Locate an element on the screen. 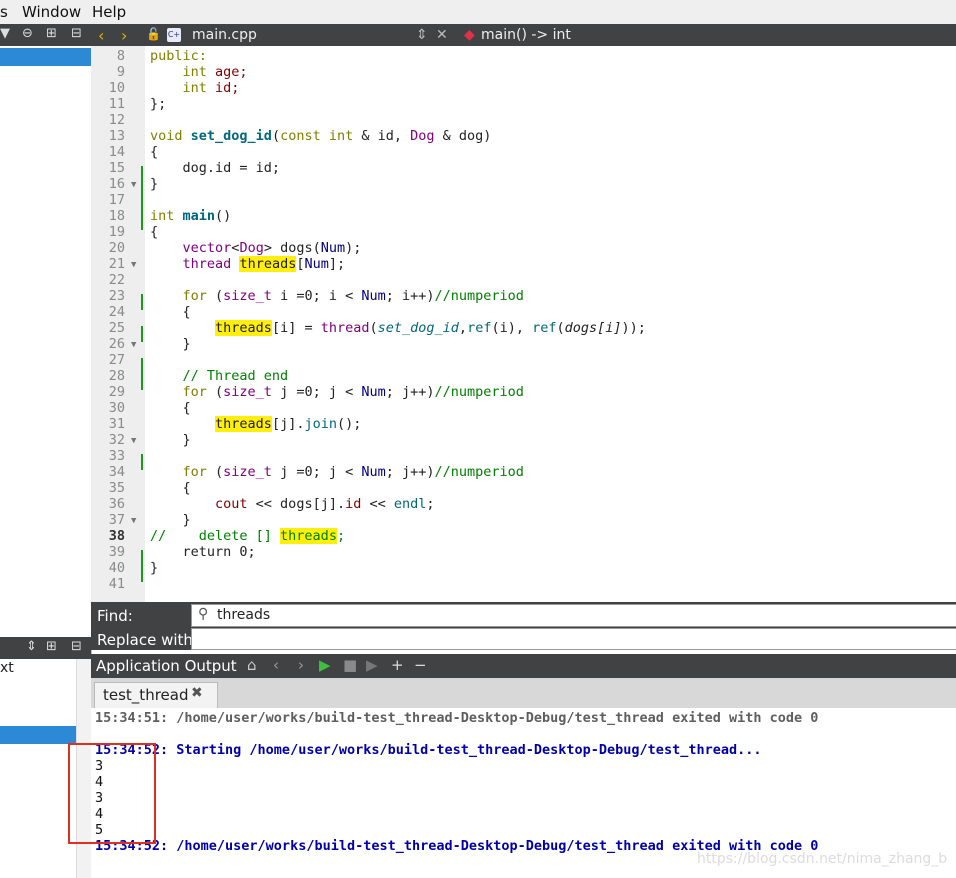  line-number: 19 is located at coordinates (116, 232).